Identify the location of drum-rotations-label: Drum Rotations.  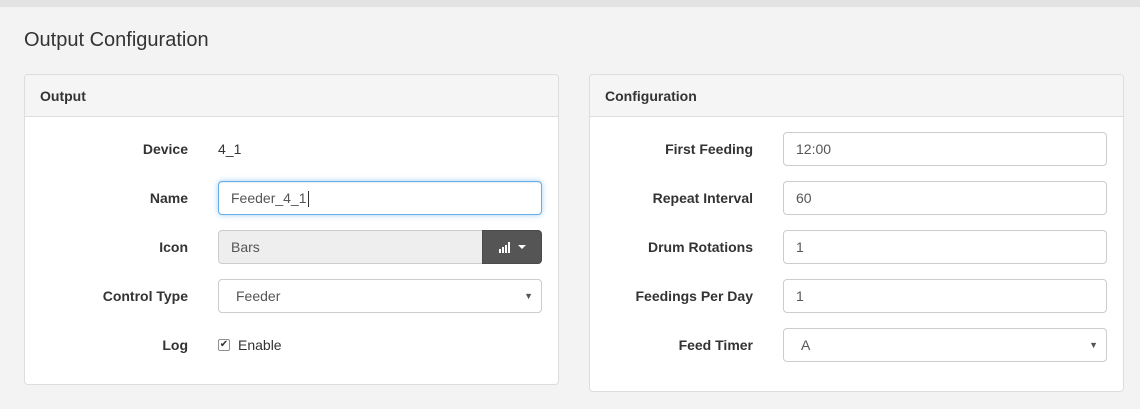
(700, 247).